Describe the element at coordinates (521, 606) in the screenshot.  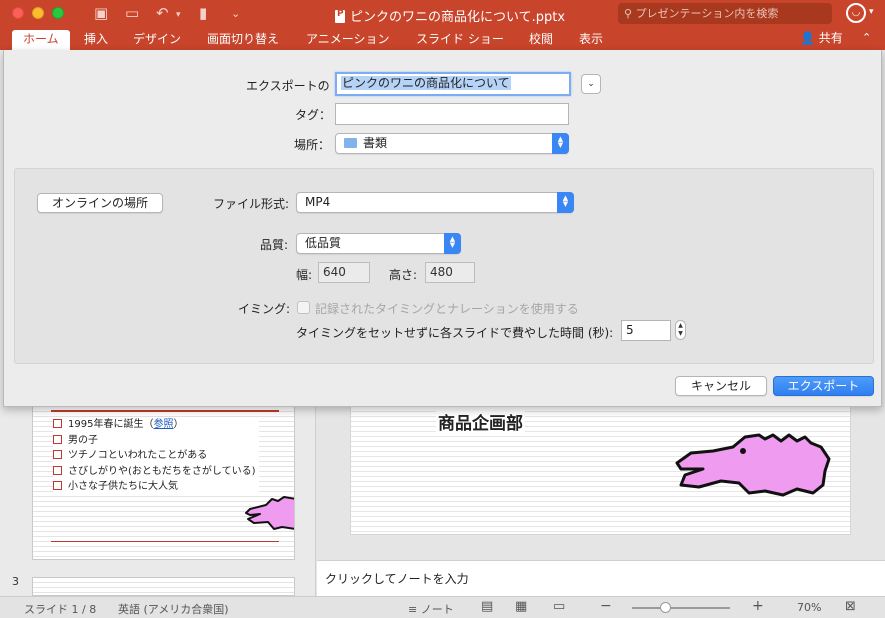
I see `slide-sorter-view-icon: ▦` at that location.